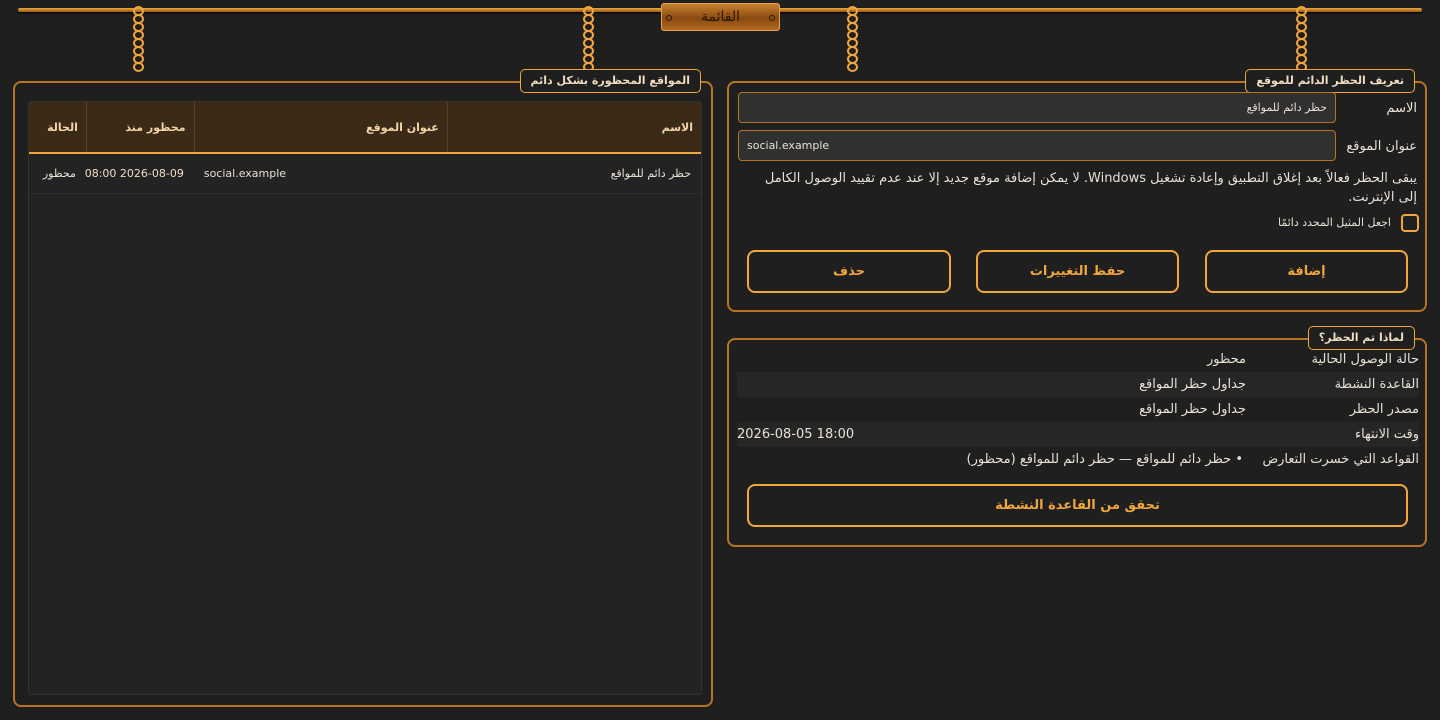 The image size is (1440, 720). I want to click on table-header: الاسم عنوان الموقع محظور منذ الحالة, so click(365, 128).